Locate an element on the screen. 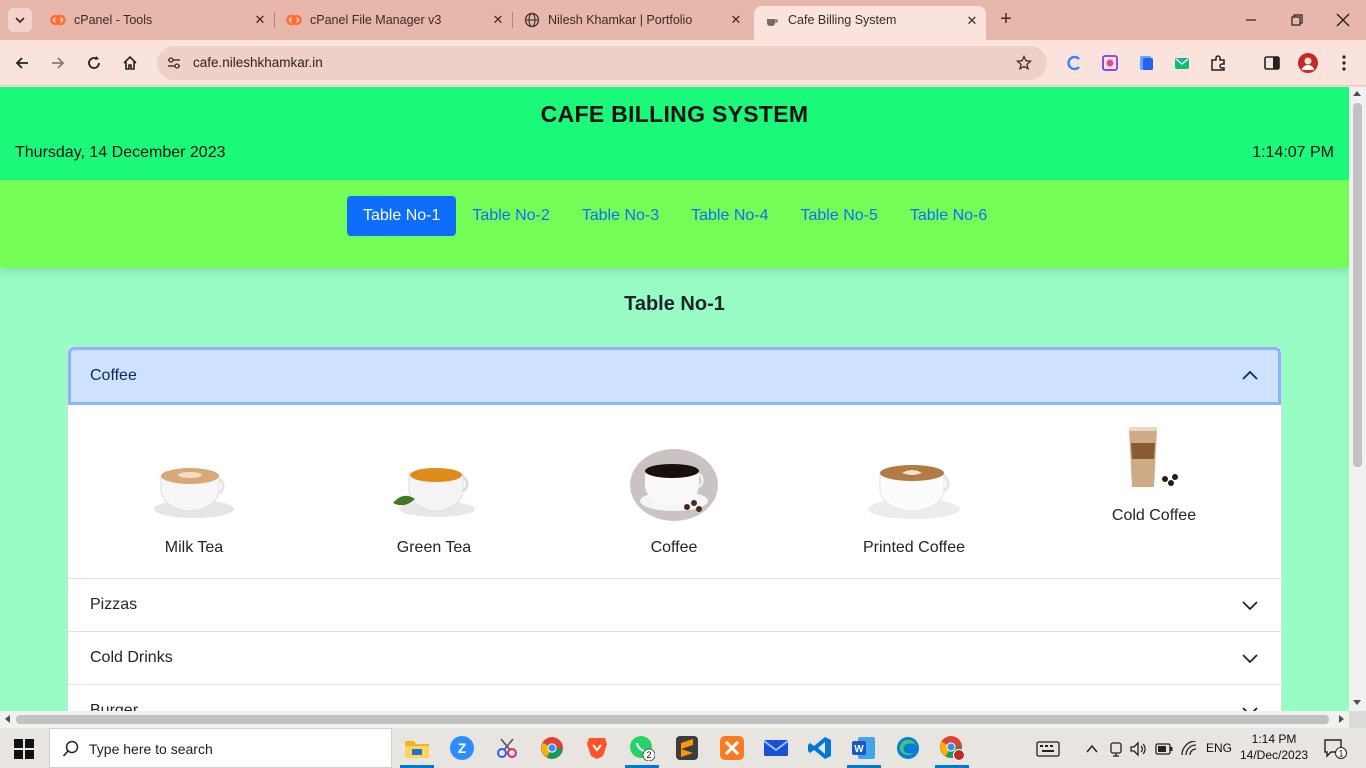  browser-tab-portfolio: Nilesh Khamkar | Portfolio ✕ is located at coordinates (634, 20).